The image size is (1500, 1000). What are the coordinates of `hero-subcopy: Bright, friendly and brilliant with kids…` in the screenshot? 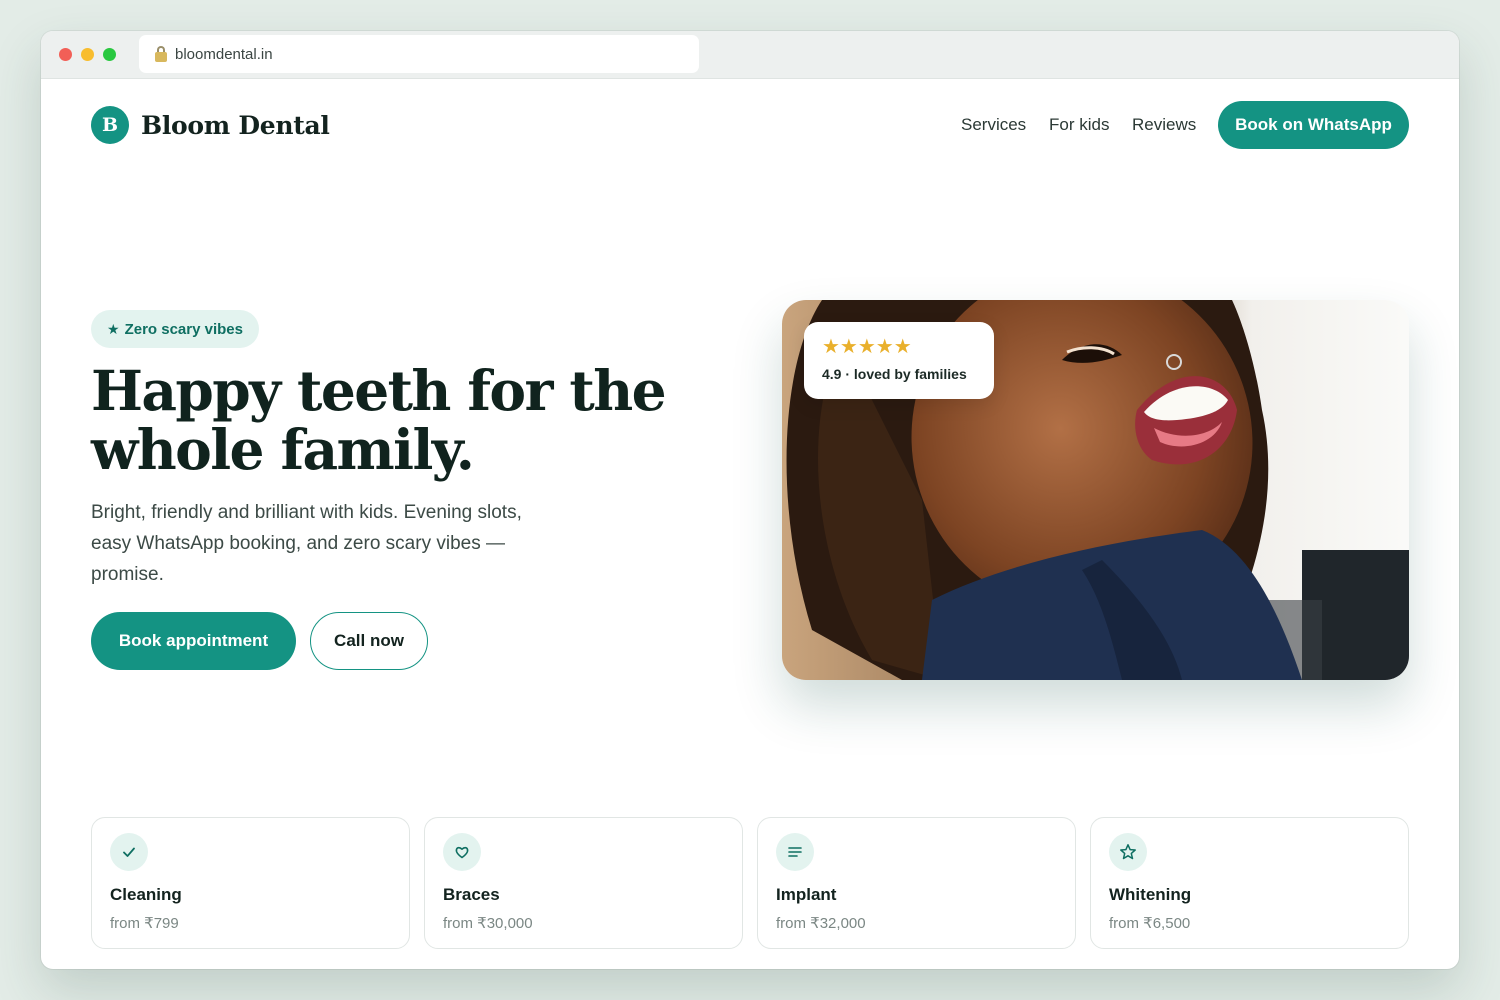 It's located at (306, 543).